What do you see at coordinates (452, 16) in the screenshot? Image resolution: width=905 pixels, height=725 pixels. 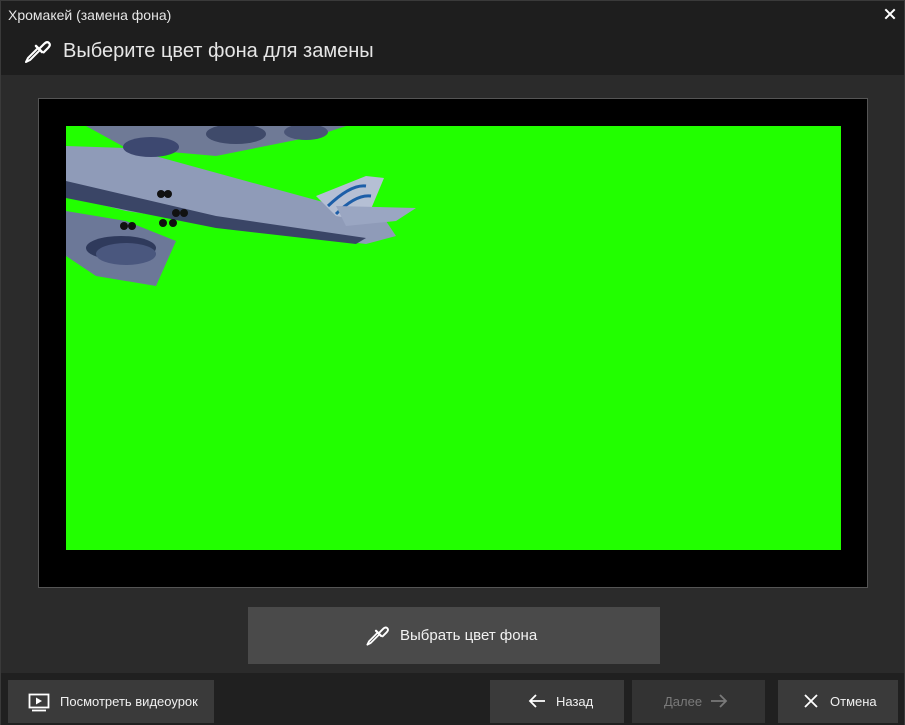 I see `title-bar: Хромакей (замена фона)` at bounding box center [452, 16].